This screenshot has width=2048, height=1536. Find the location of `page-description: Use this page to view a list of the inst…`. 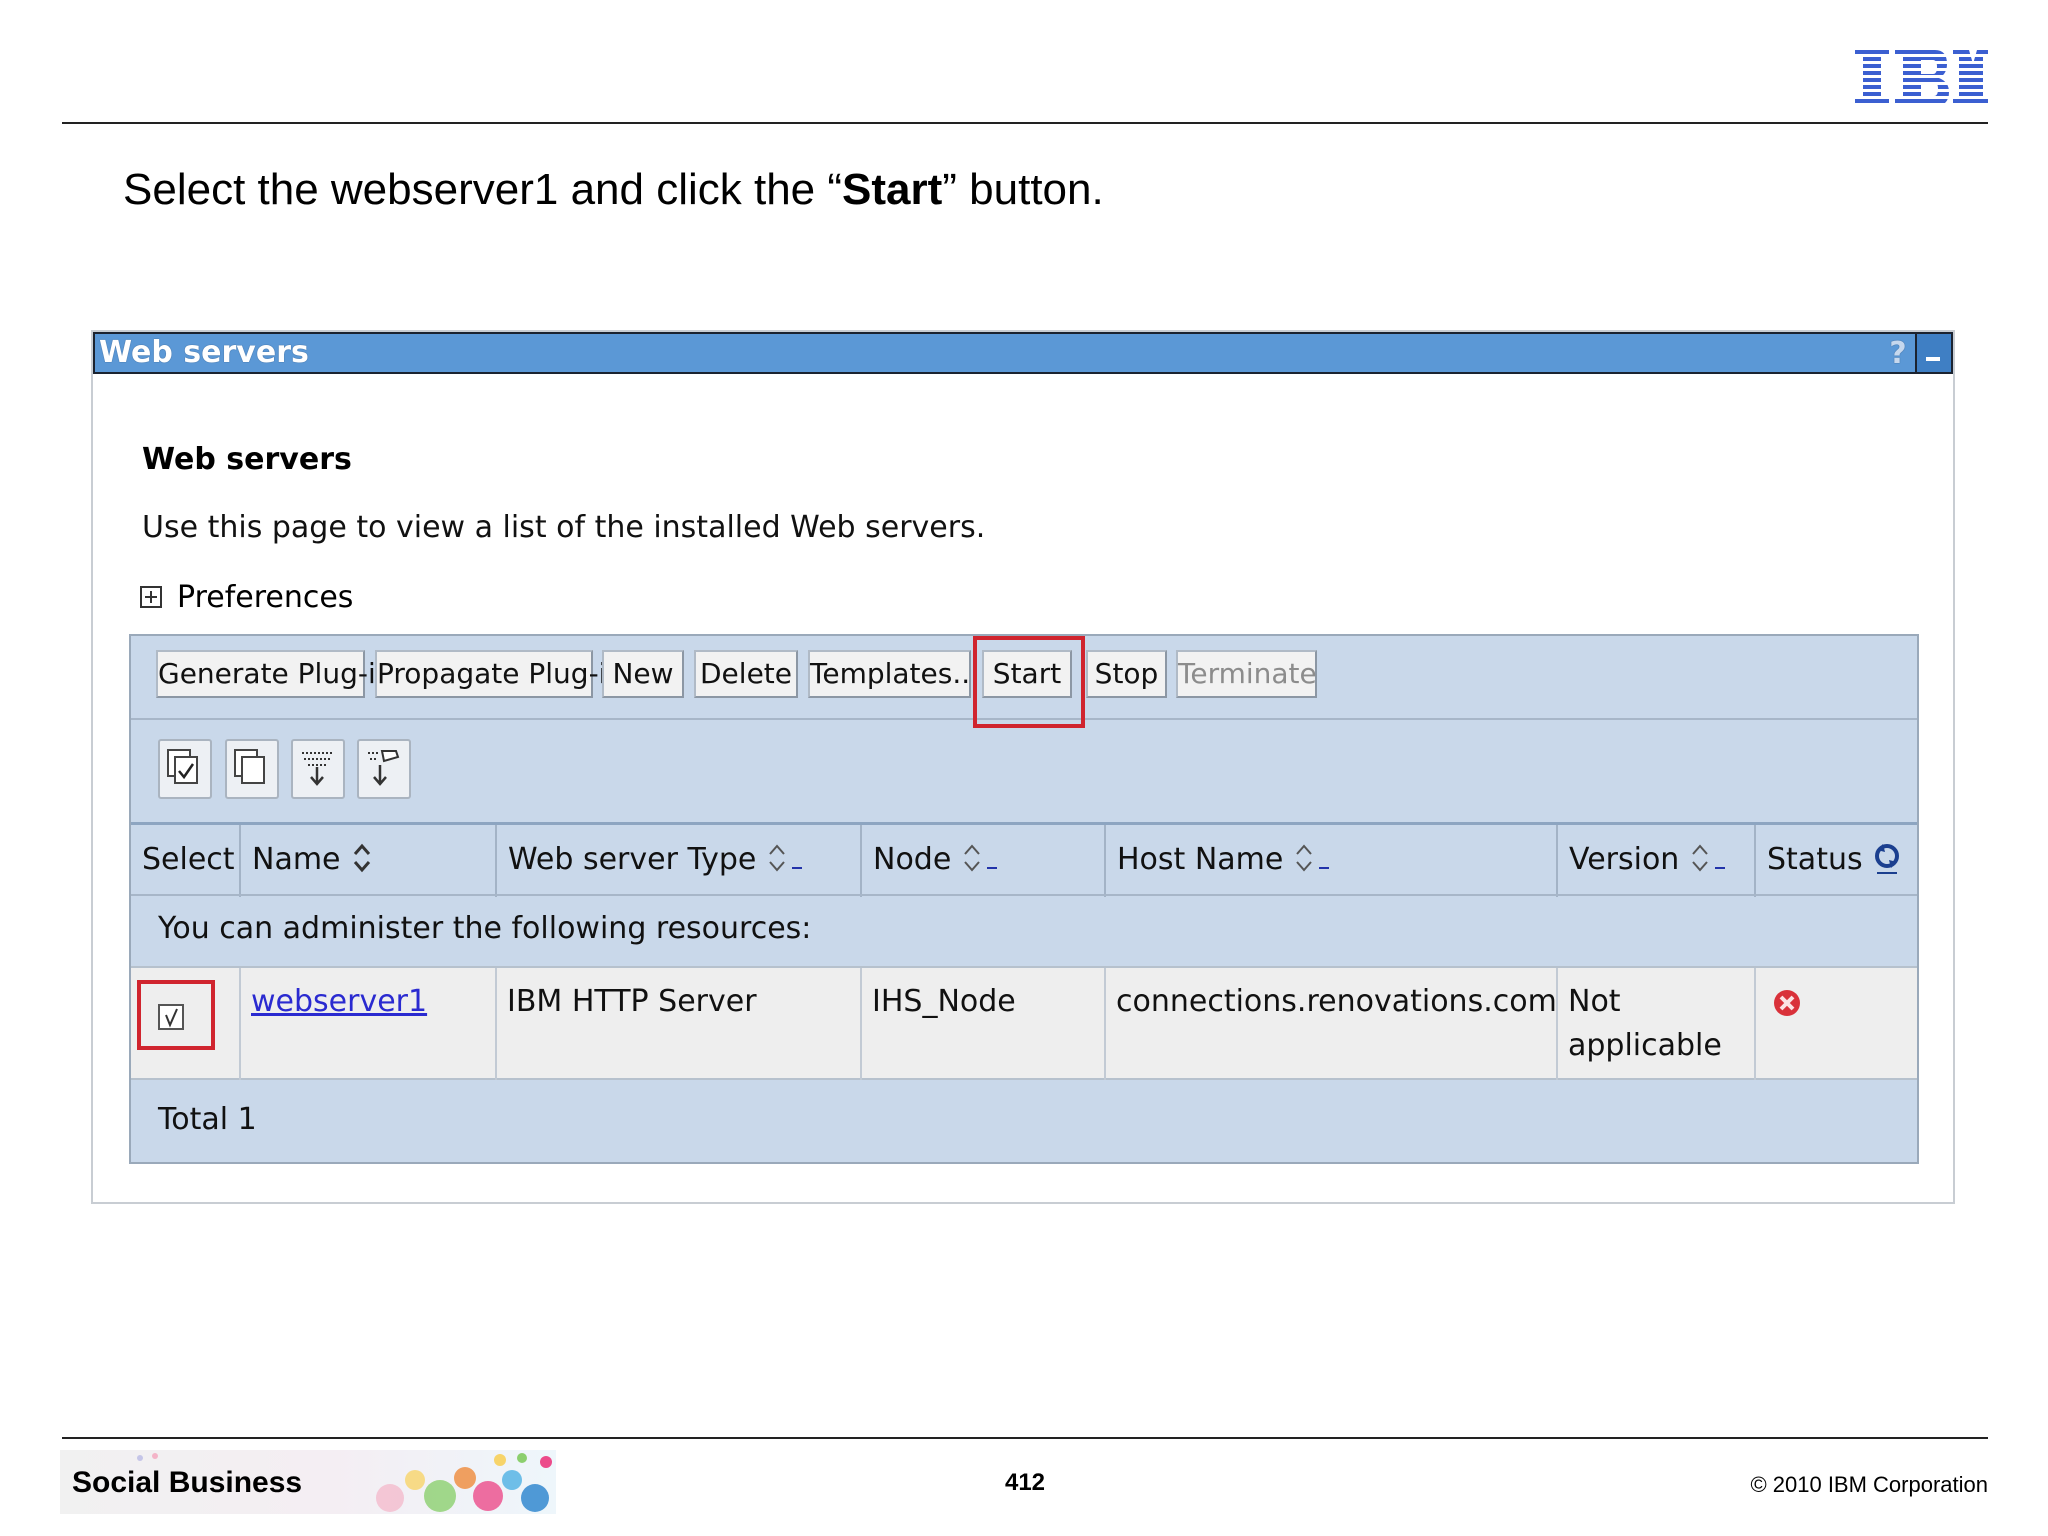

page-description: Use this page to view a list of the inst… is located at coordinates (564, 527).